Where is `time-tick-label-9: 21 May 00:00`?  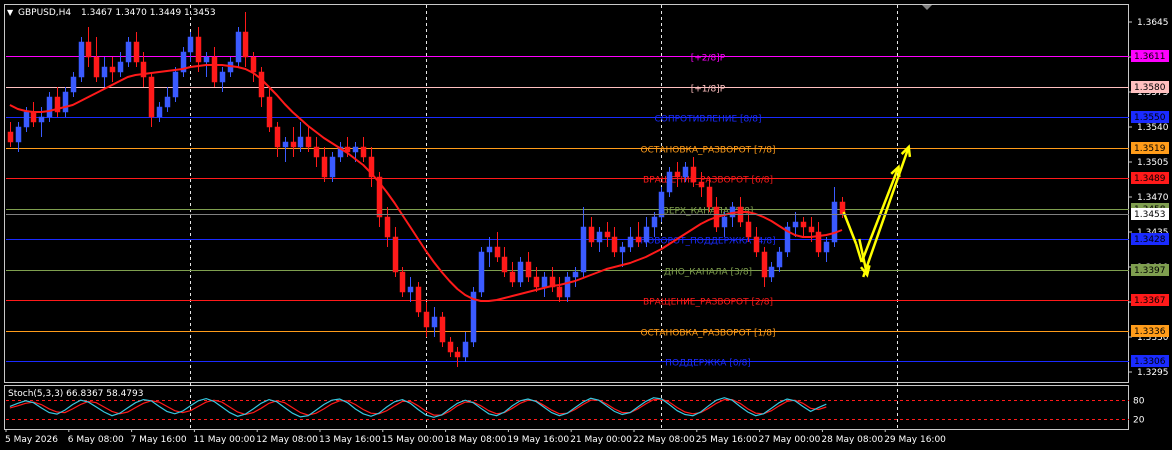
time-tick-label-9: 21 May 00:00 is located at coordinates (601, 440).